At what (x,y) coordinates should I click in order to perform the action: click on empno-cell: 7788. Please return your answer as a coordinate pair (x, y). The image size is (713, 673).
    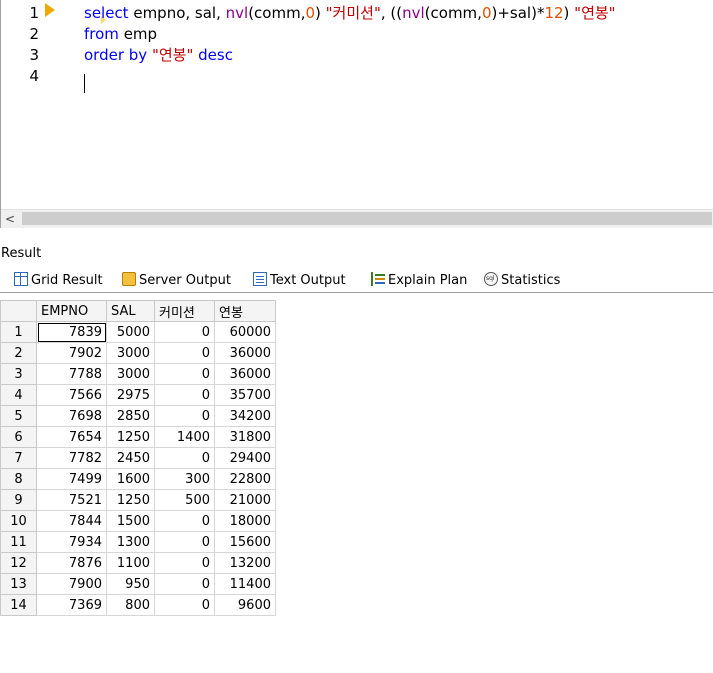
    Looking at the image, I should click on (71, 374).